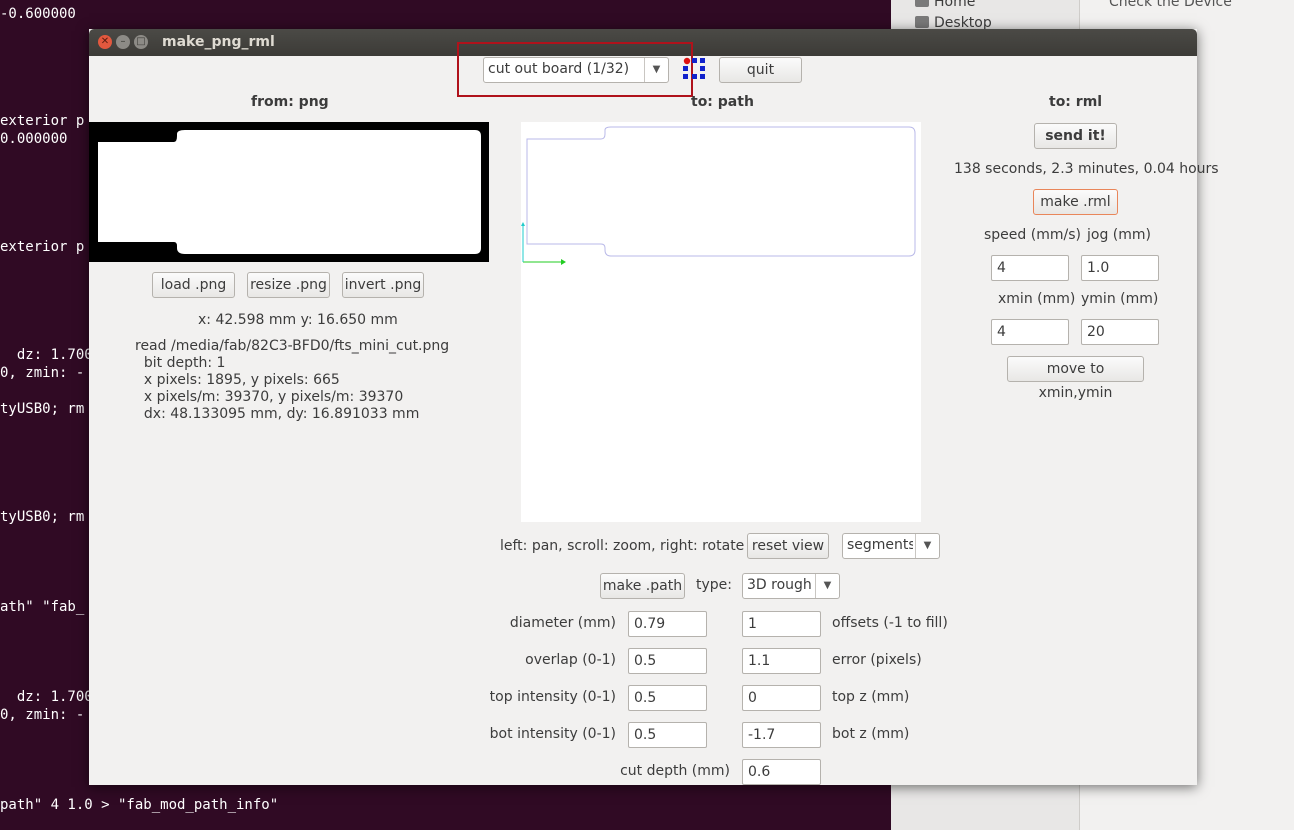 This screenshot has height=830, width=1294. I want to click on path-type-select: 3D rough ▼, so click(791, 586).